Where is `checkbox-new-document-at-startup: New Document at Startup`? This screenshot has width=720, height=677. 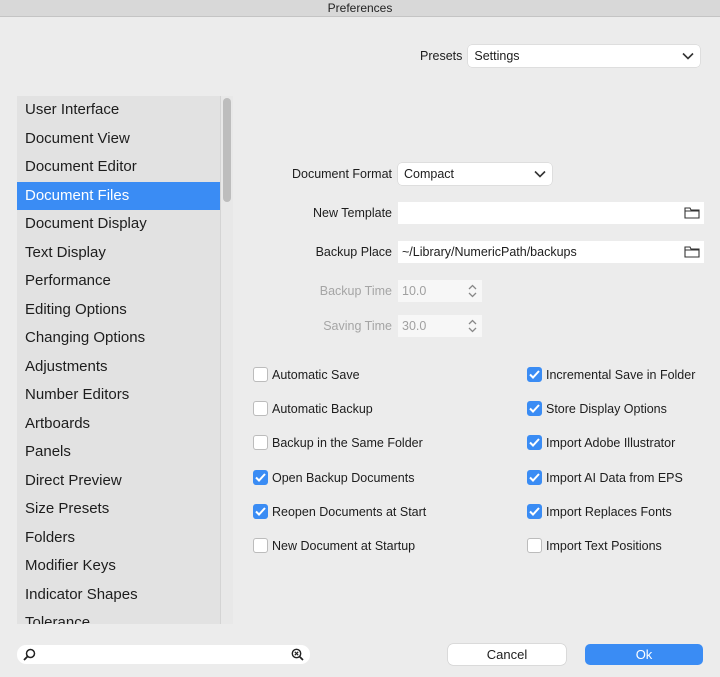
checkbox-new-document-at-startup: New Document at Startup is located at coordinates (334, 545).